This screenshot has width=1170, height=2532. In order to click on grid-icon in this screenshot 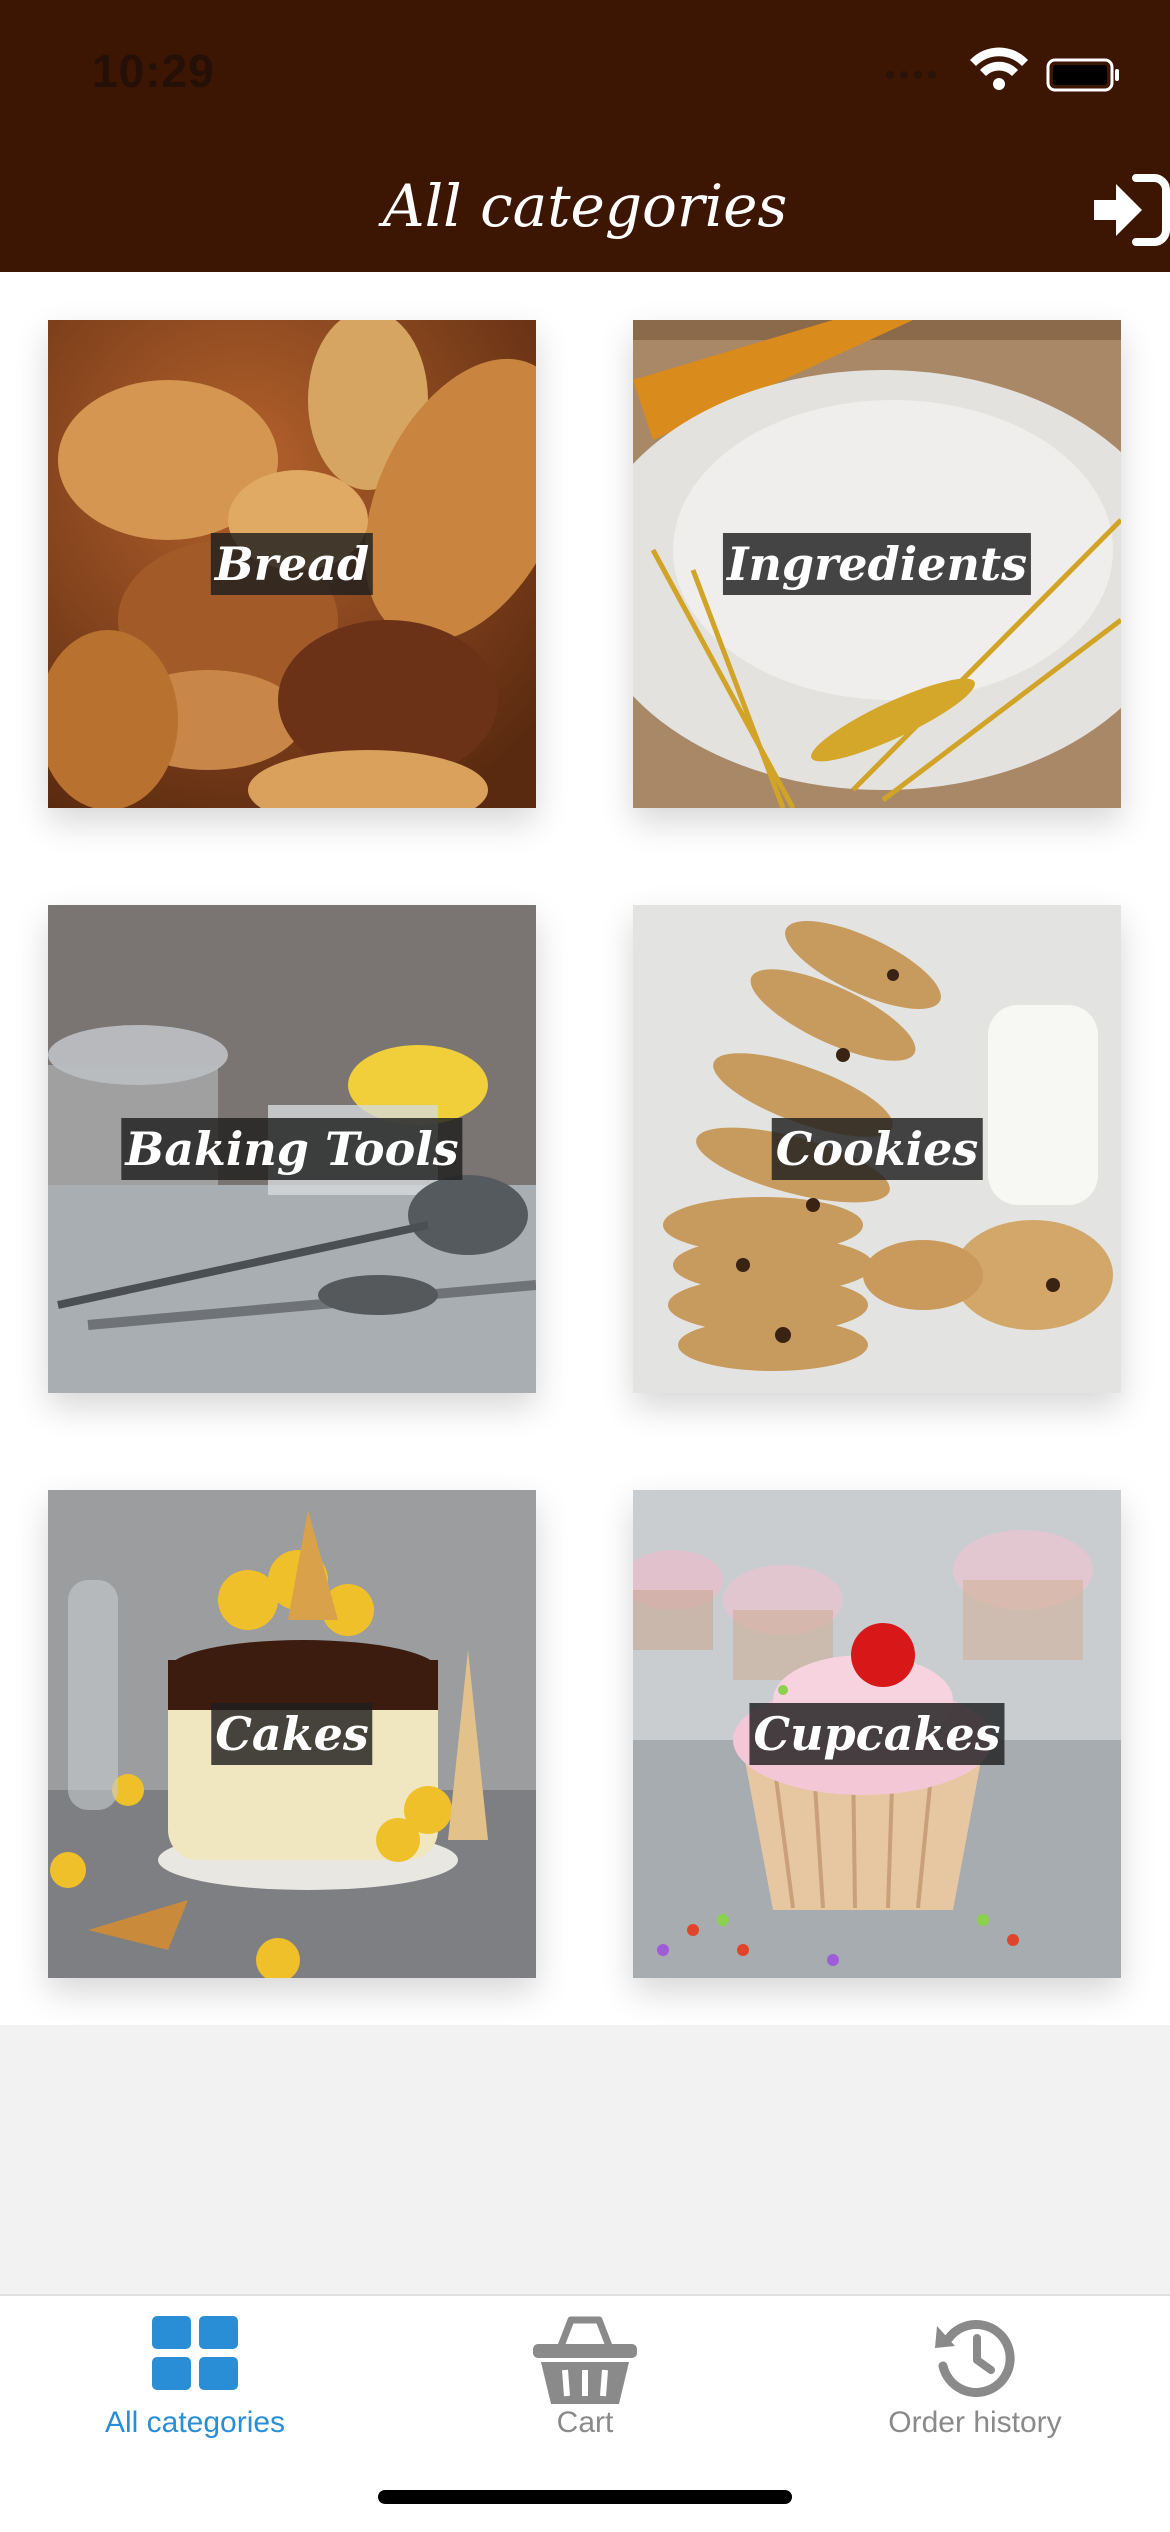, I will do `click(195, 2353)`.